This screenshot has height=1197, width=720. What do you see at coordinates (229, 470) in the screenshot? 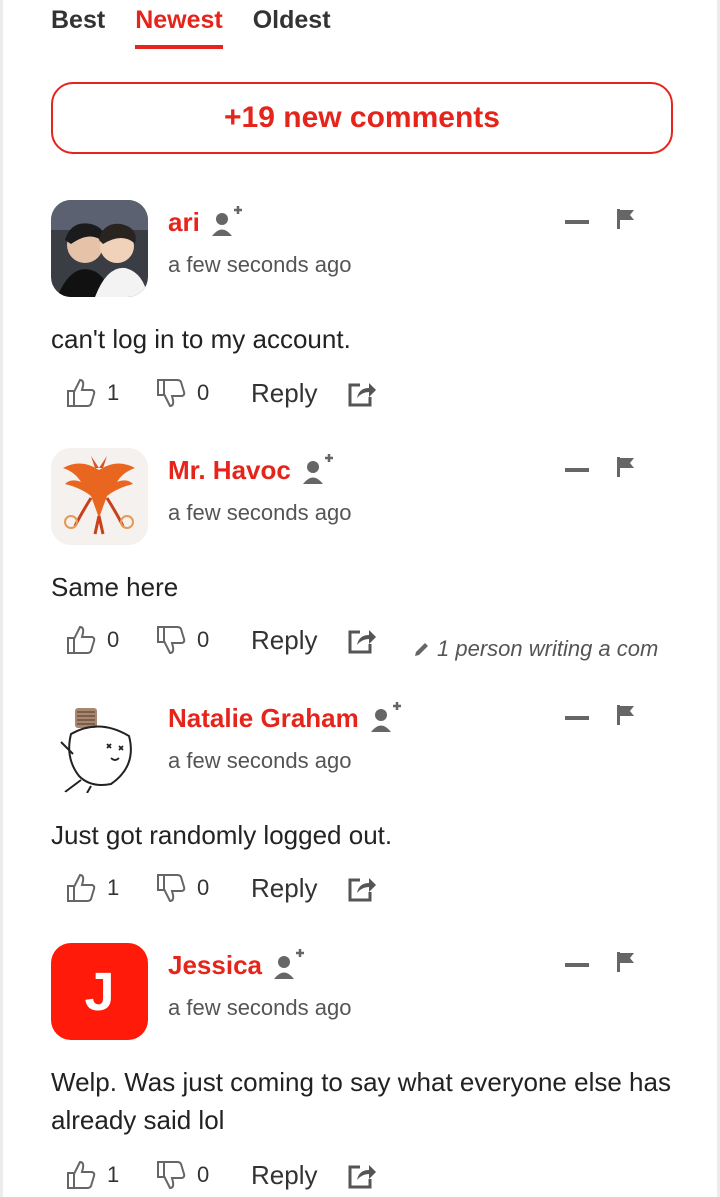
I see `author-name: Mr. Havoc` at bounding box center [229, 470].